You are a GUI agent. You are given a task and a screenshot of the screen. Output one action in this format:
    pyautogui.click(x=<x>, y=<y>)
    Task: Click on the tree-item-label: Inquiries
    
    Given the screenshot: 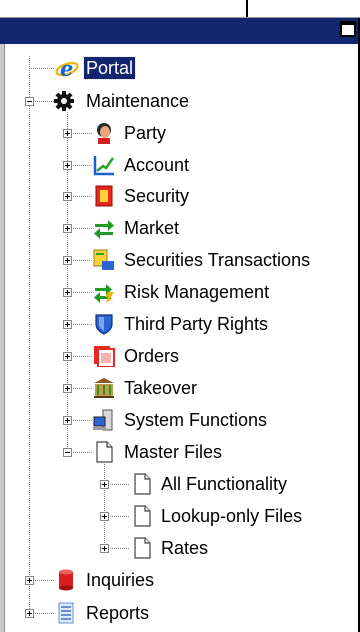 What is the action you would take?
    pyautogui.click(x=120, y=580)
    